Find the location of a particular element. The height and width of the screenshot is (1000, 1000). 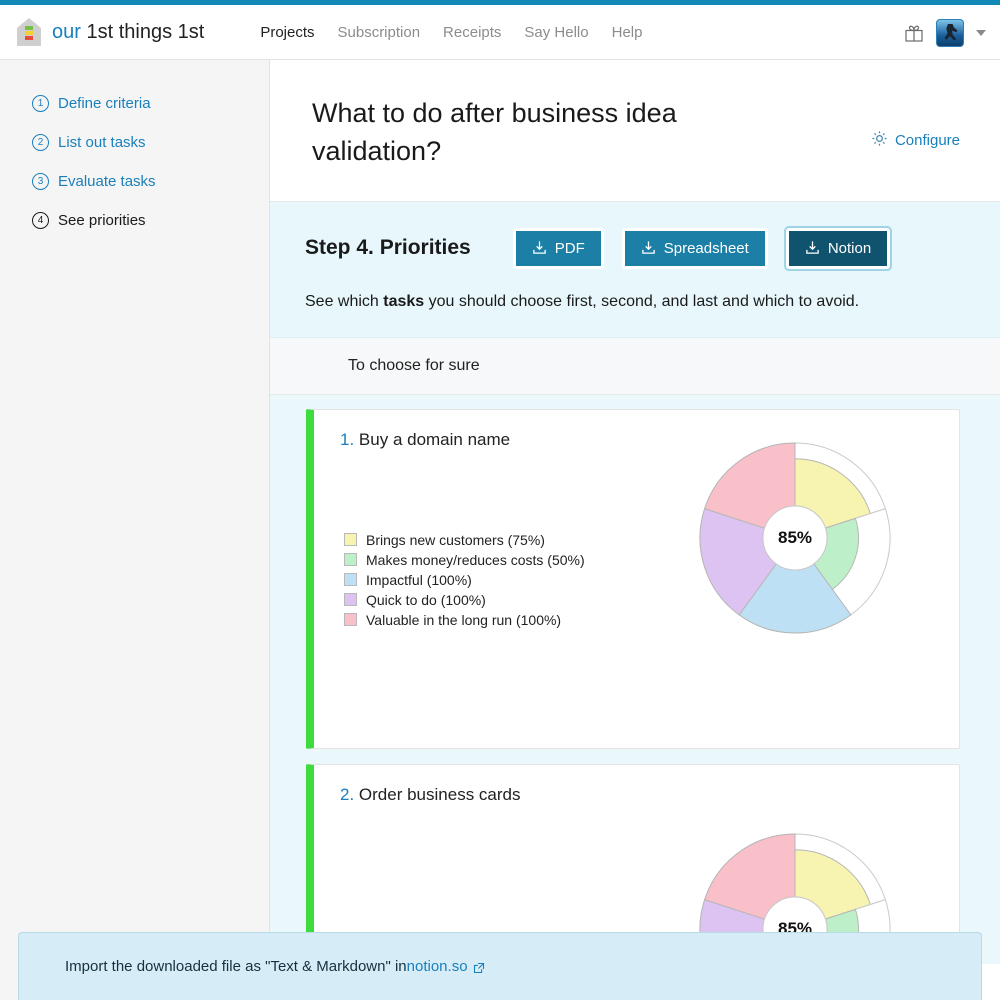

gear-icon is located at coordinates (879, 140).